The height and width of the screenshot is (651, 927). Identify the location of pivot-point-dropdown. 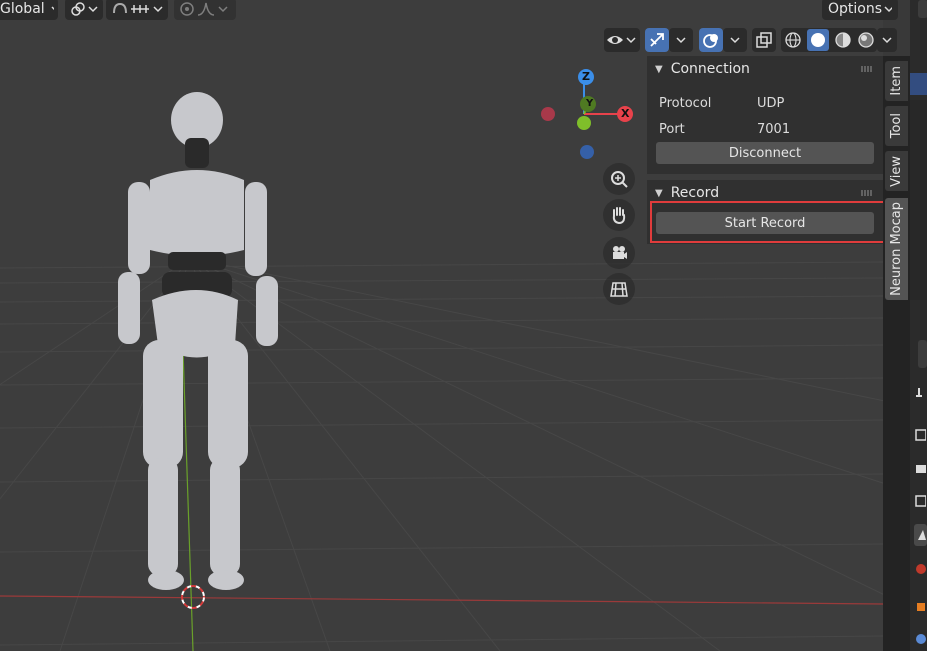
(84, 10).